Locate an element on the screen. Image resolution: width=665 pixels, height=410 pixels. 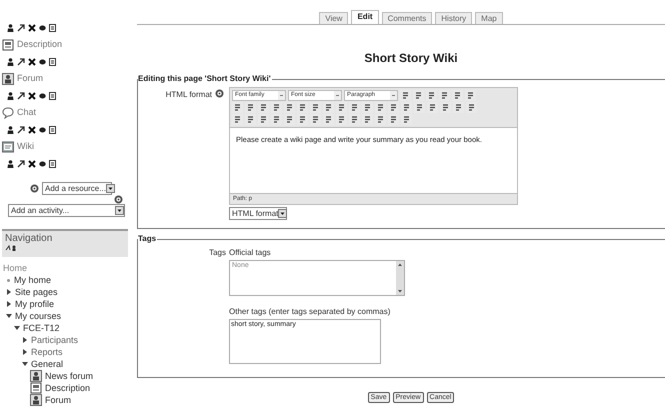
page-icon is located at coordinates (36, 388).